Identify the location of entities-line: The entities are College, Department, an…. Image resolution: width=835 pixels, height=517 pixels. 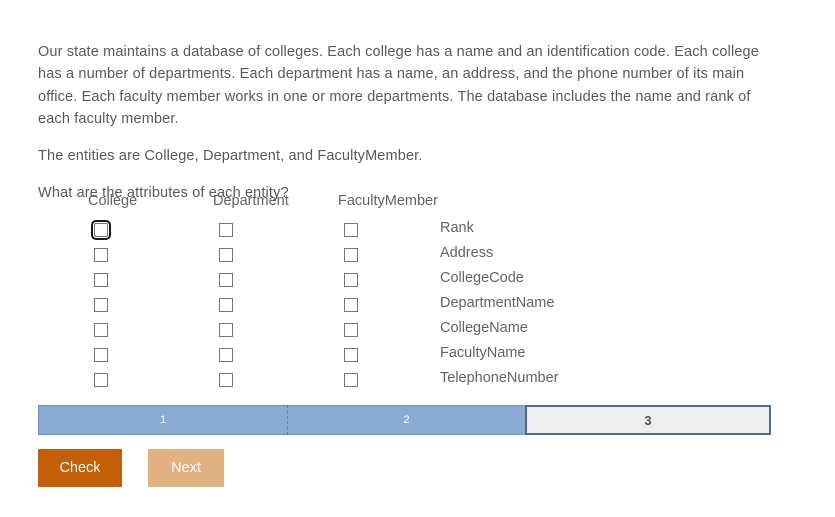
(230, 155).